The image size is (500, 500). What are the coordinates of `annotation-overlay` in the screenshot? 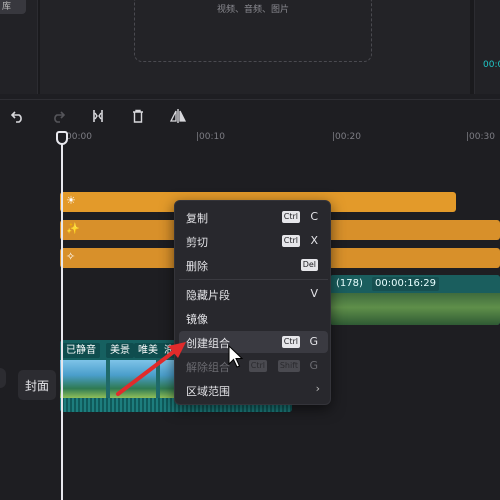 It's located at (180, 369).